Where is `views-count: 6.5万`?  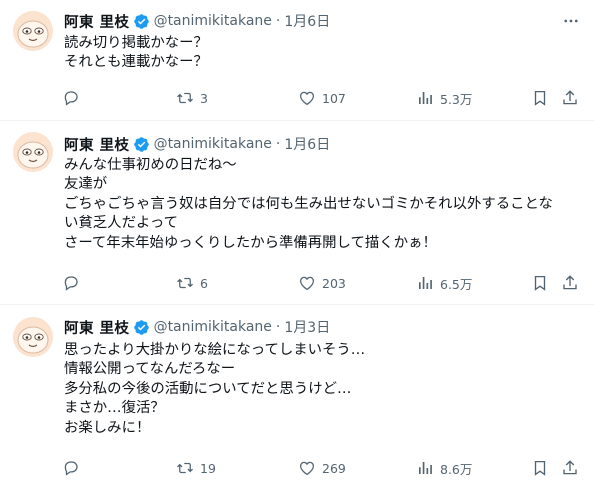
views-count: 6.5万 is located at coordinates (456, 284).